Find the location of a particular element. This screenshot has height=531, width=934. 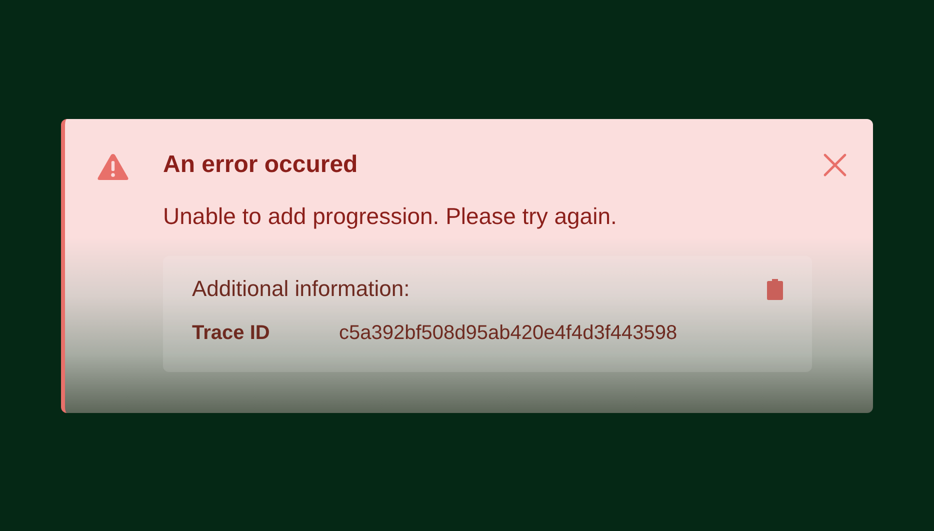

info-heading: Additional information: is located at coordinates (301, 289).